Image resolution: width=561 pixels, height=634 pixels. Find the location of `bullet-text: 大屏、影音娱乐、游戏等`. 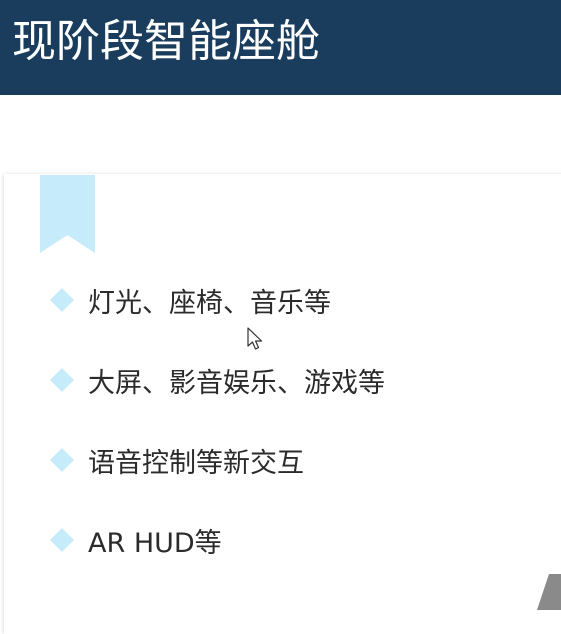

bullet-text: 大屏、影音娱乐、游戏等 is located at coordinates (236, 383).